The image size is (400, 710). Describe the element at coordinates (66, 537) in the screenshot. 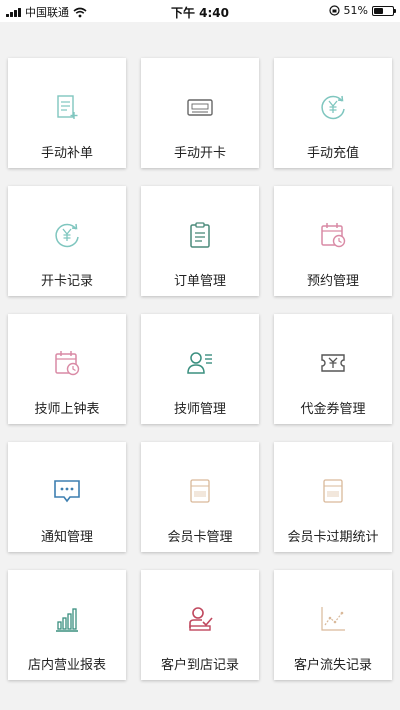

I see `menu-tile-label: 通知管理` at that location.